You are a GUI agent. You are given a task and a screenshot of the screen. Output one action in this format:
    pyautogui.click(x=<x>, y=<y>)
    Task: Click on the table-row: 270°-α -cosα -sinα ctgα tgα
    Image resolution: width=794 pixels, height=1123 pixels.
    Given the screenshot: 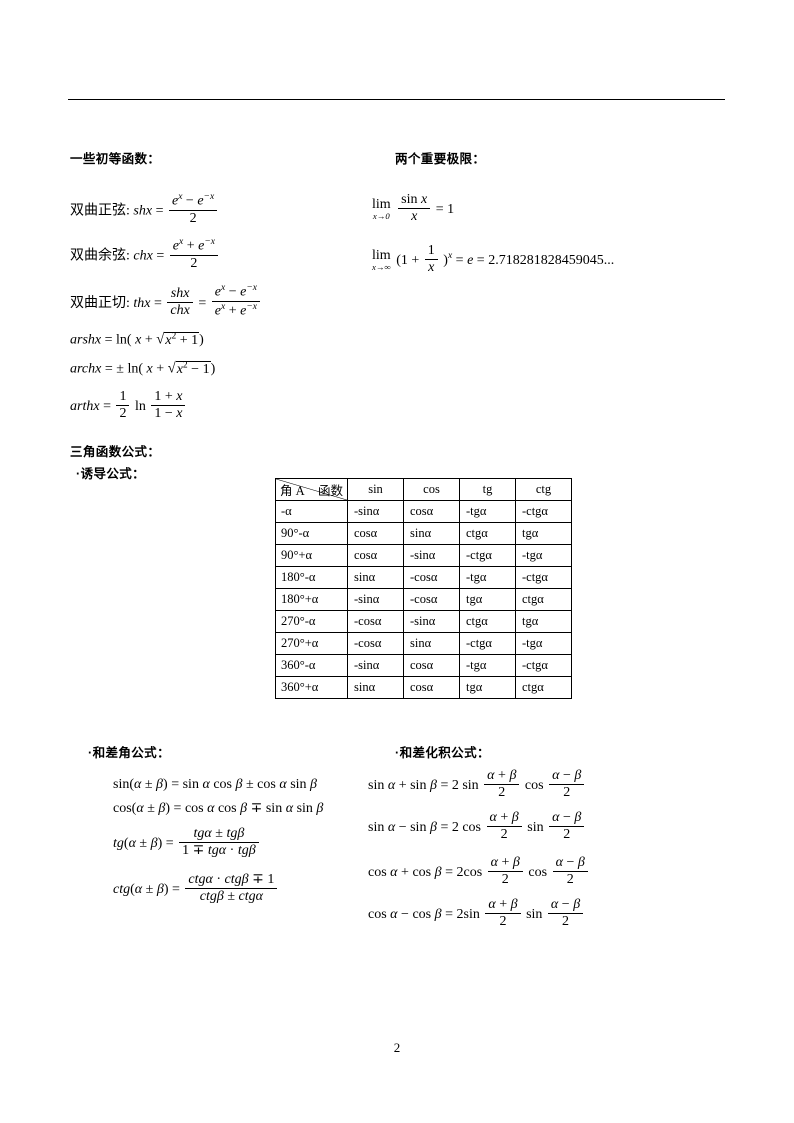 What is the action you would take?
    pyautogui.click(x=423, y=621)
    